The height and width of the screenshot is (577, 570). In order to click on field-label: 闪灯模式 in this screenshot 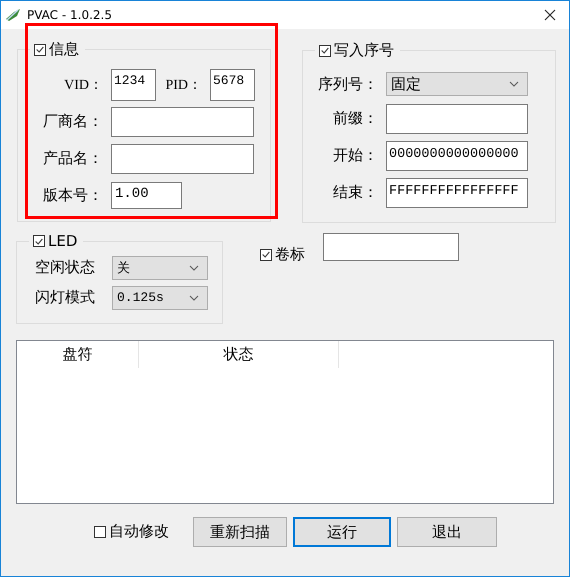, I will do `click(65, 297)`.